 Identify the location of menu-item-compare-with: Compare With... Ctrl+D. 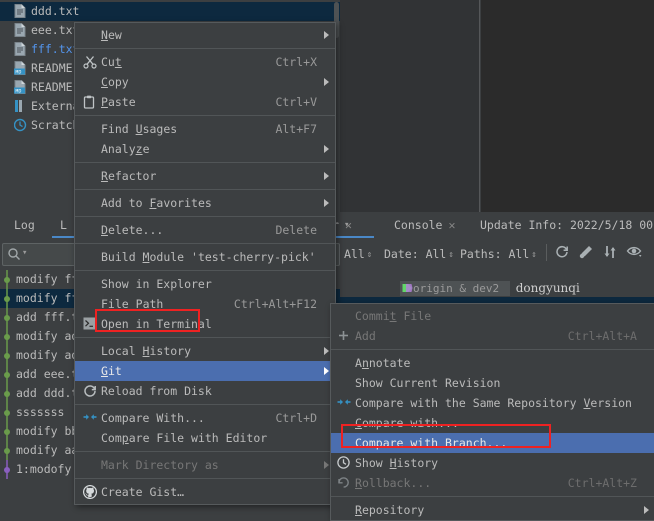
(205, 418).